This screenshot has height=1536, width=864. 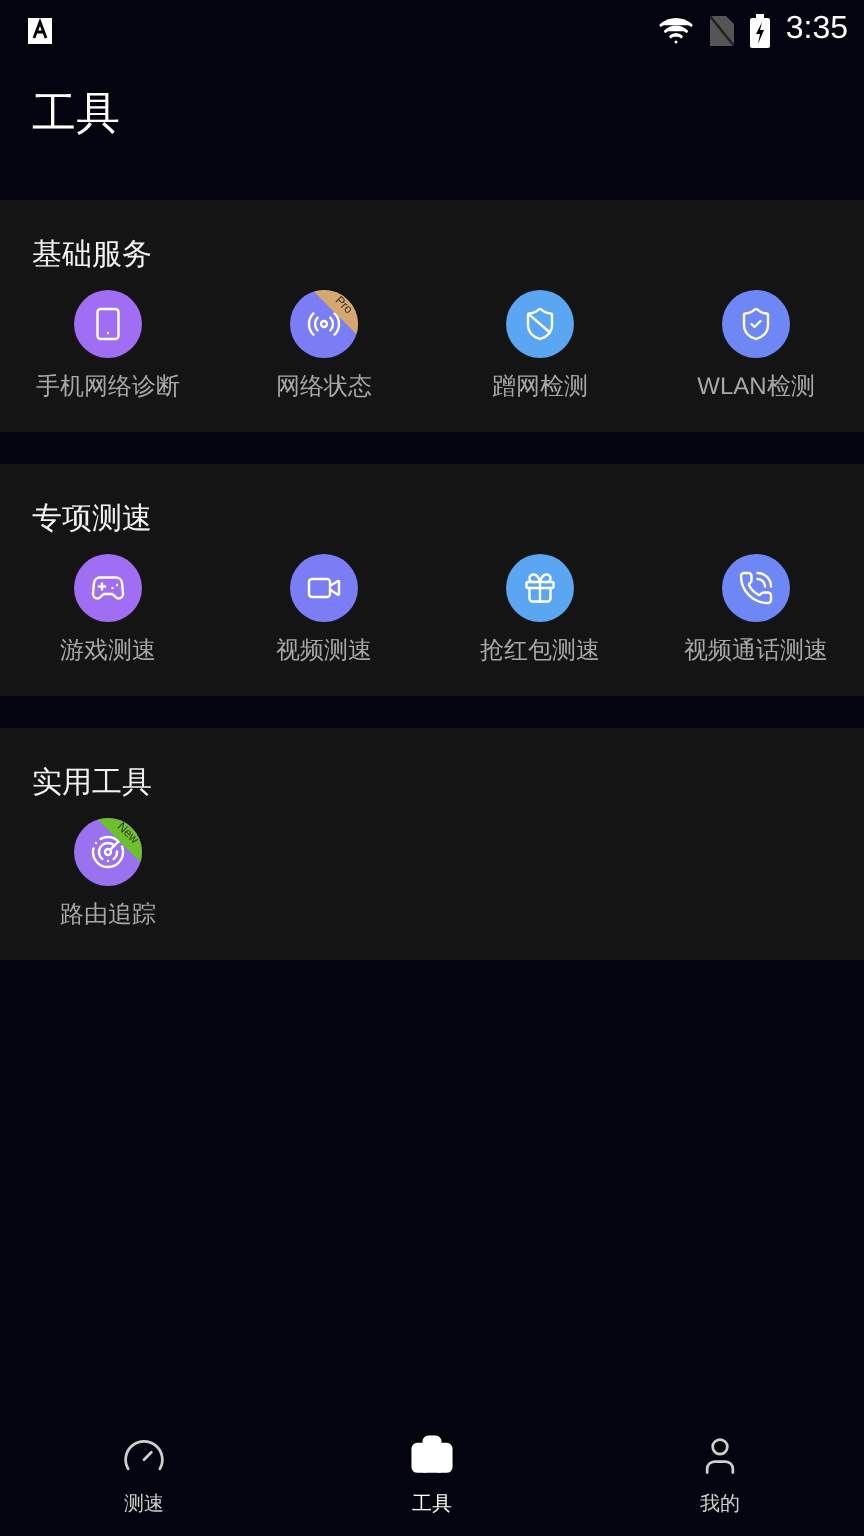 I want to click on phone-call-icon, so click(x=756, y=588).